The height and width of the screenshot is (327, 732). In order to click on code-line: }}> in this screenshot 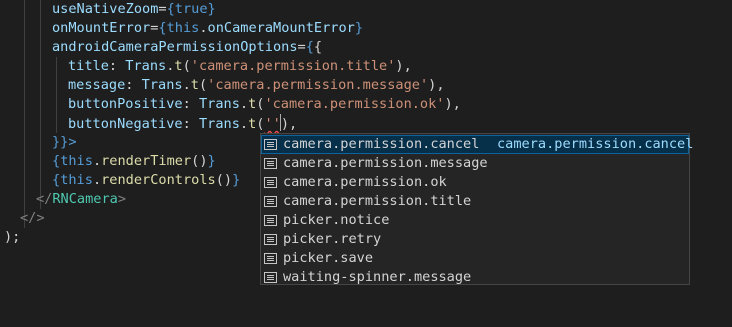, I will do `click(64, 142)`.